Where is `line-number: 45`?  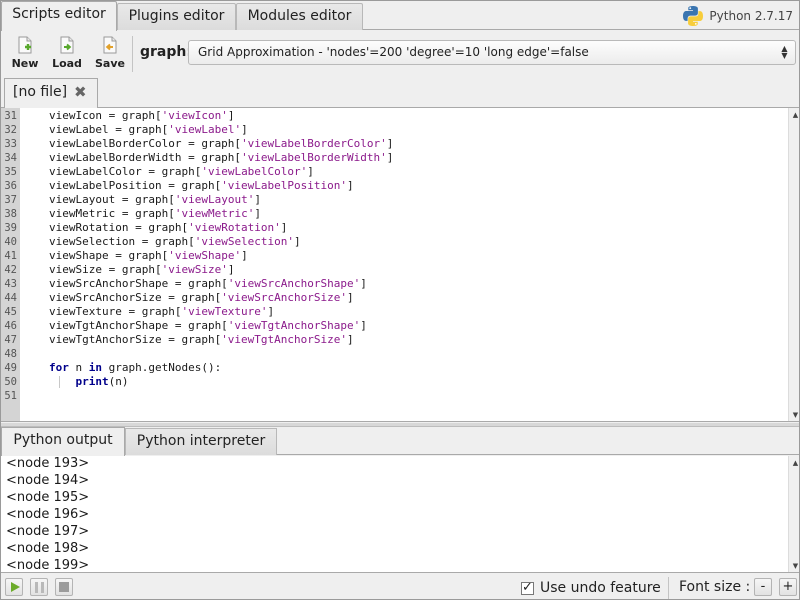 line-number: 45 is located at coordinates (10, 312).